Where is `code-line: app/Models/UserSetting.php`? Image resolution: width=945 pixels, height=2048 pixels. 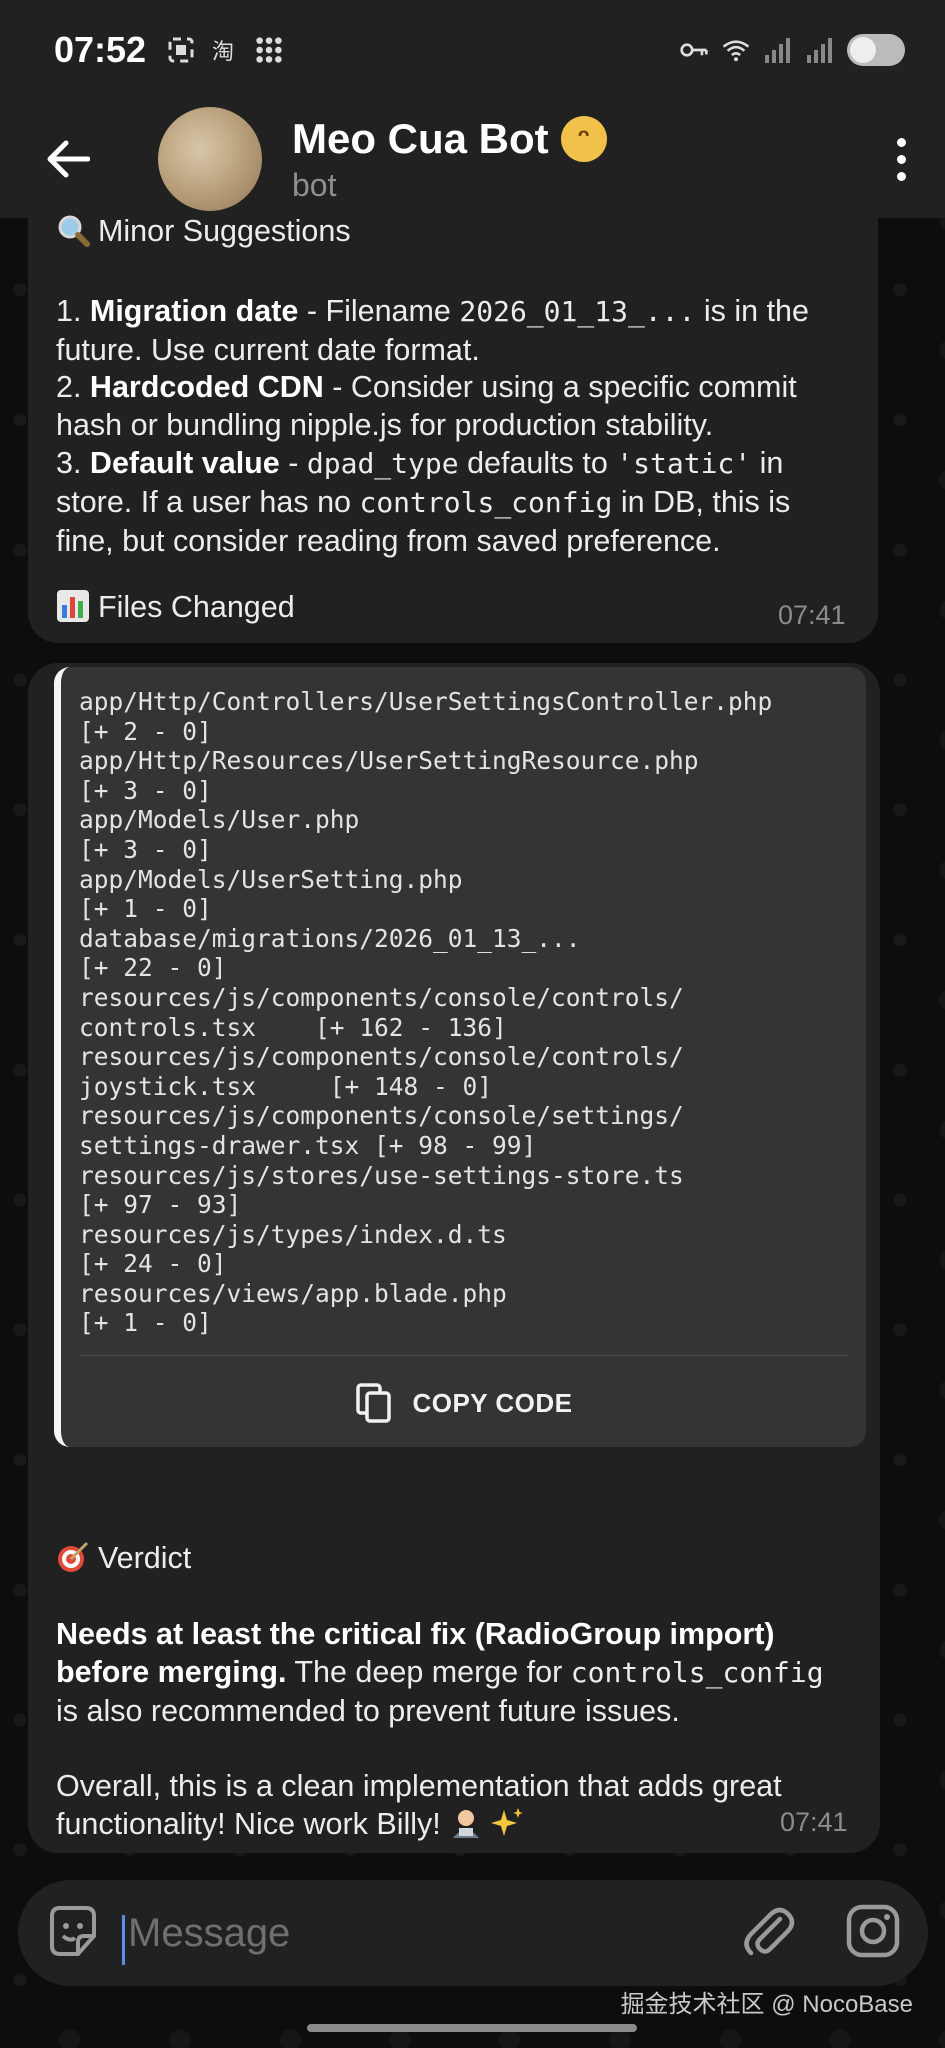 code-line: app/Models/UserSetting.php is located at coordinates (271, 879).